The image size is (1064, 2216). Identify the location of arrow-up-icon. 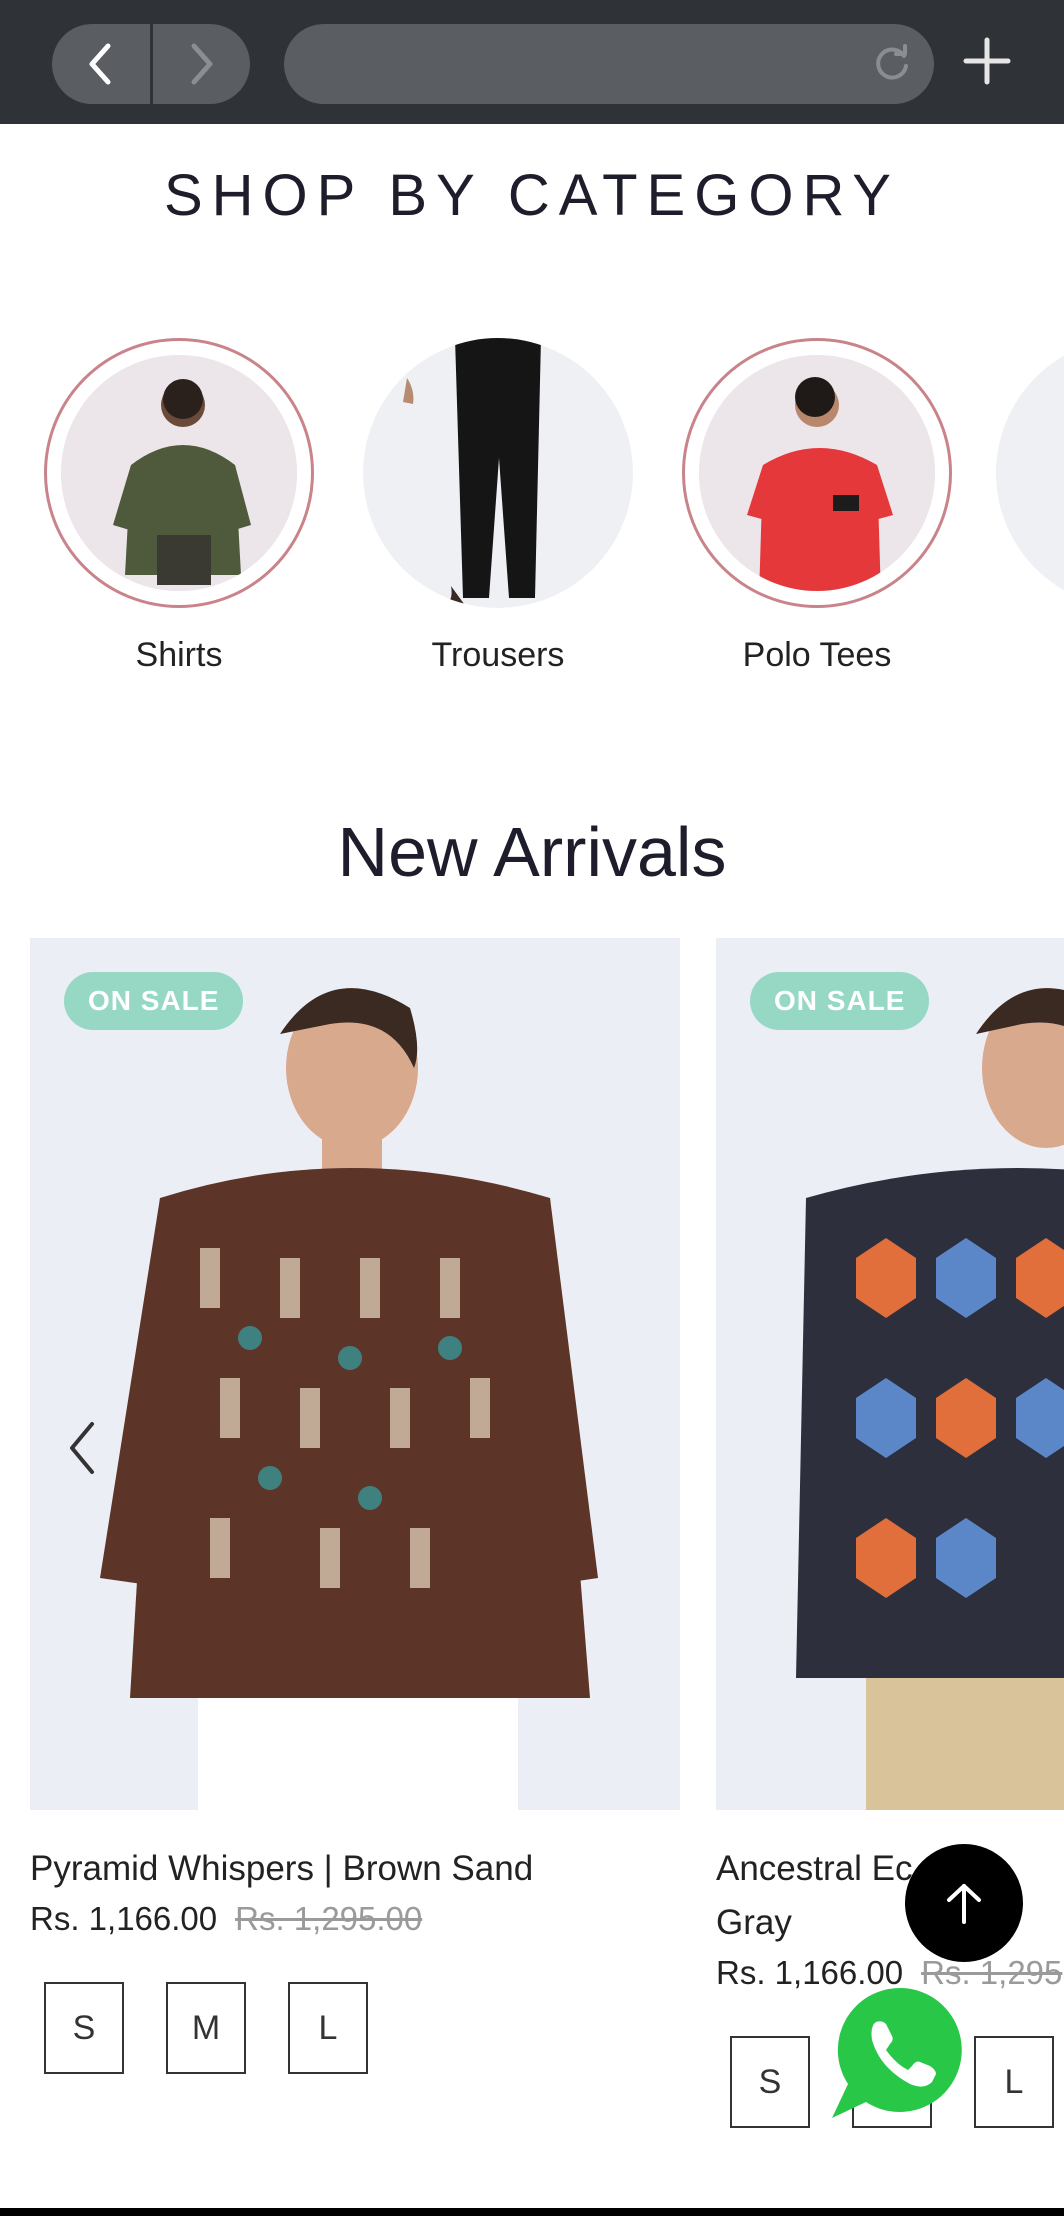
(964, 1904).